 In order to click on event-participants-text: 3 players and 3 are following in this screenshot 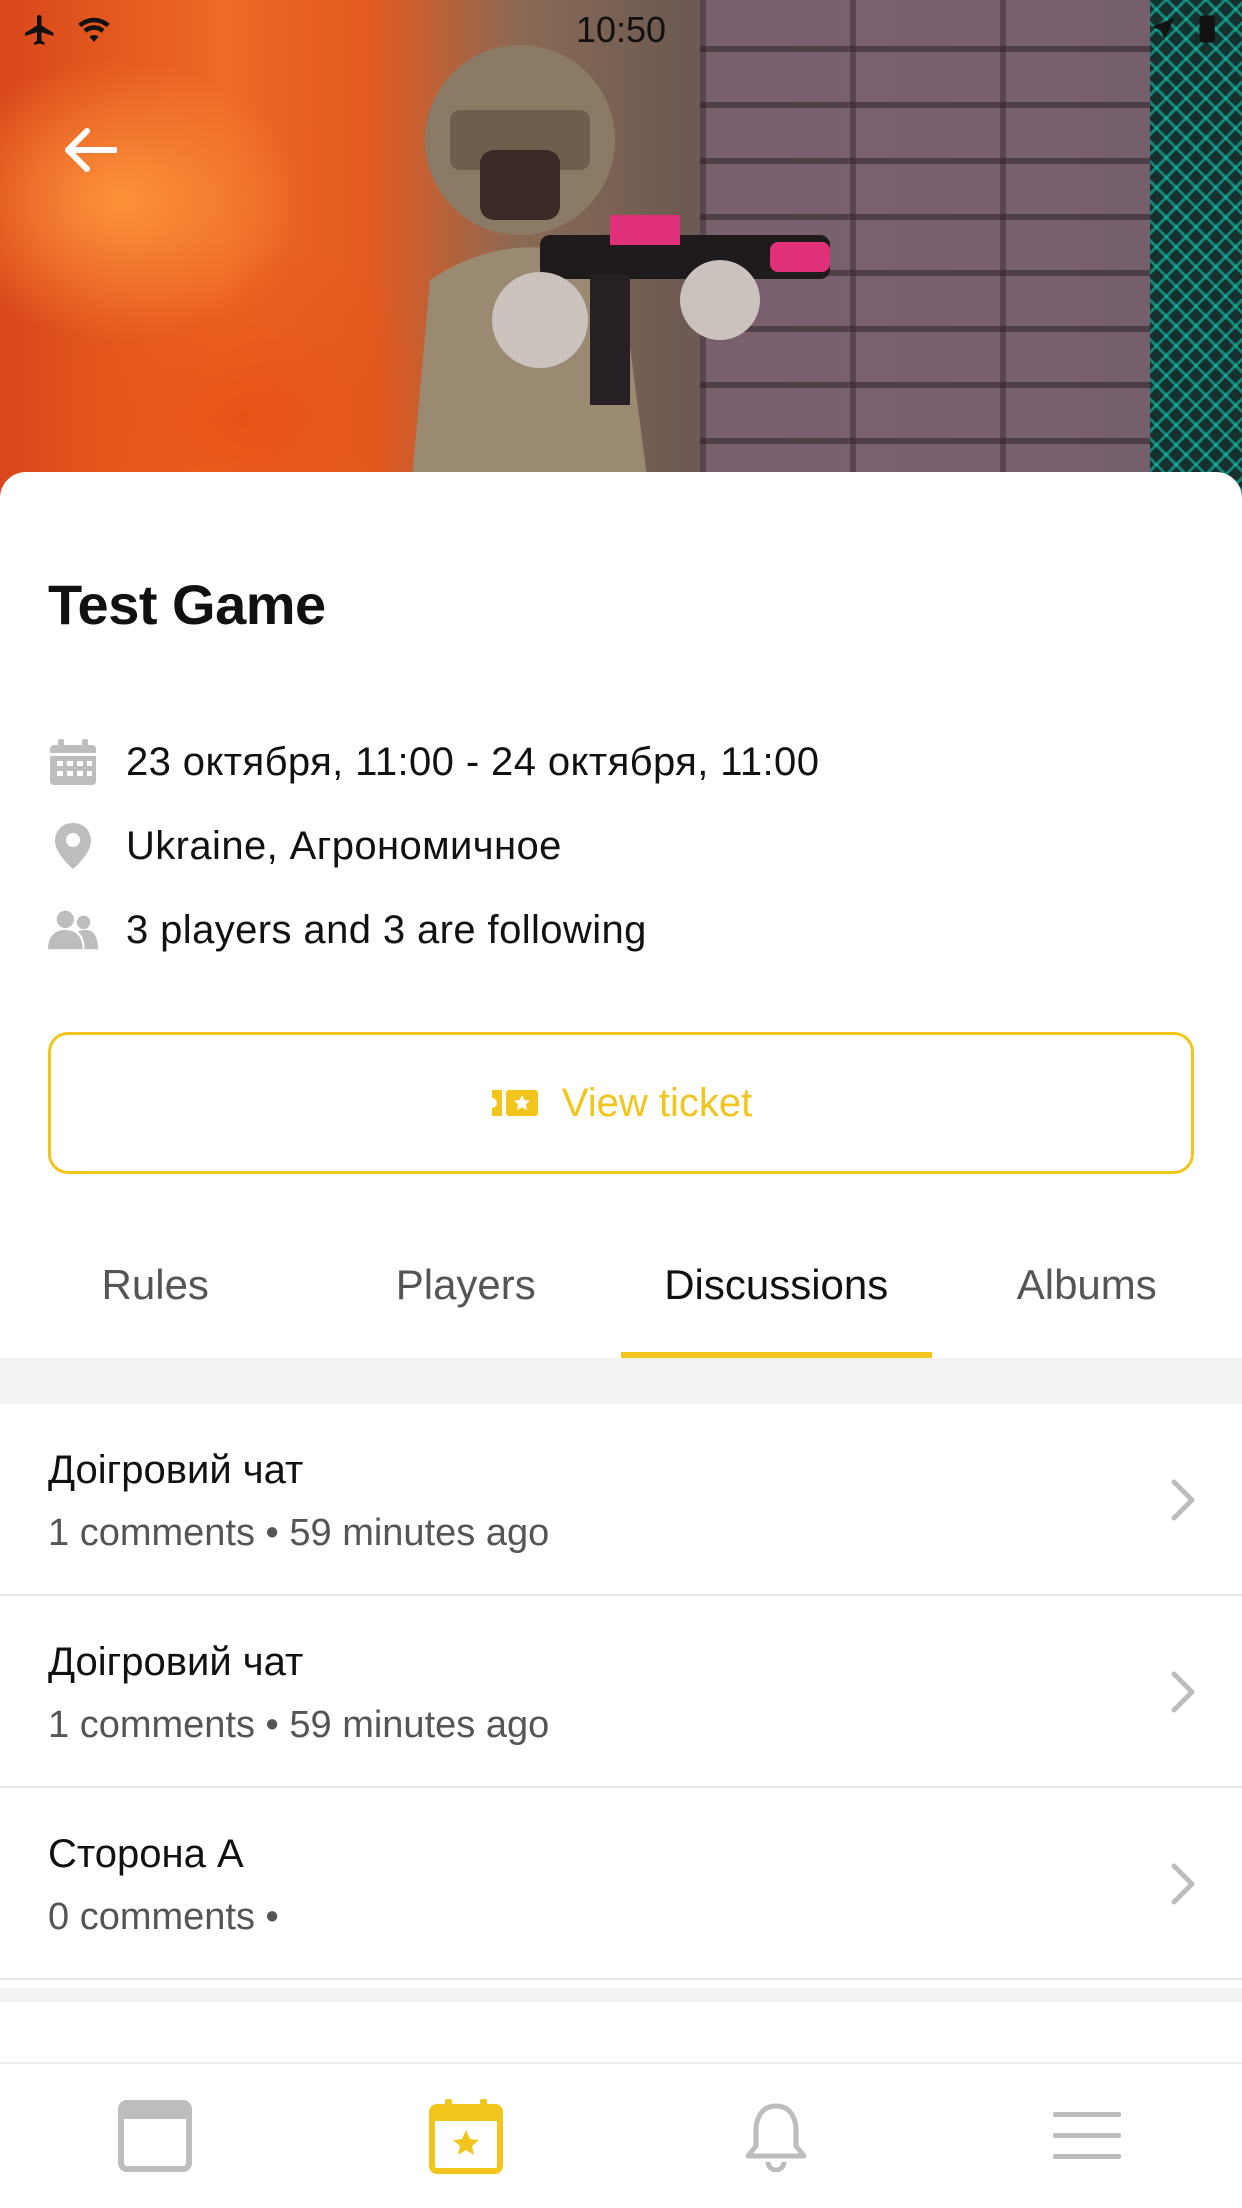, I will do `click(386, 929)`.